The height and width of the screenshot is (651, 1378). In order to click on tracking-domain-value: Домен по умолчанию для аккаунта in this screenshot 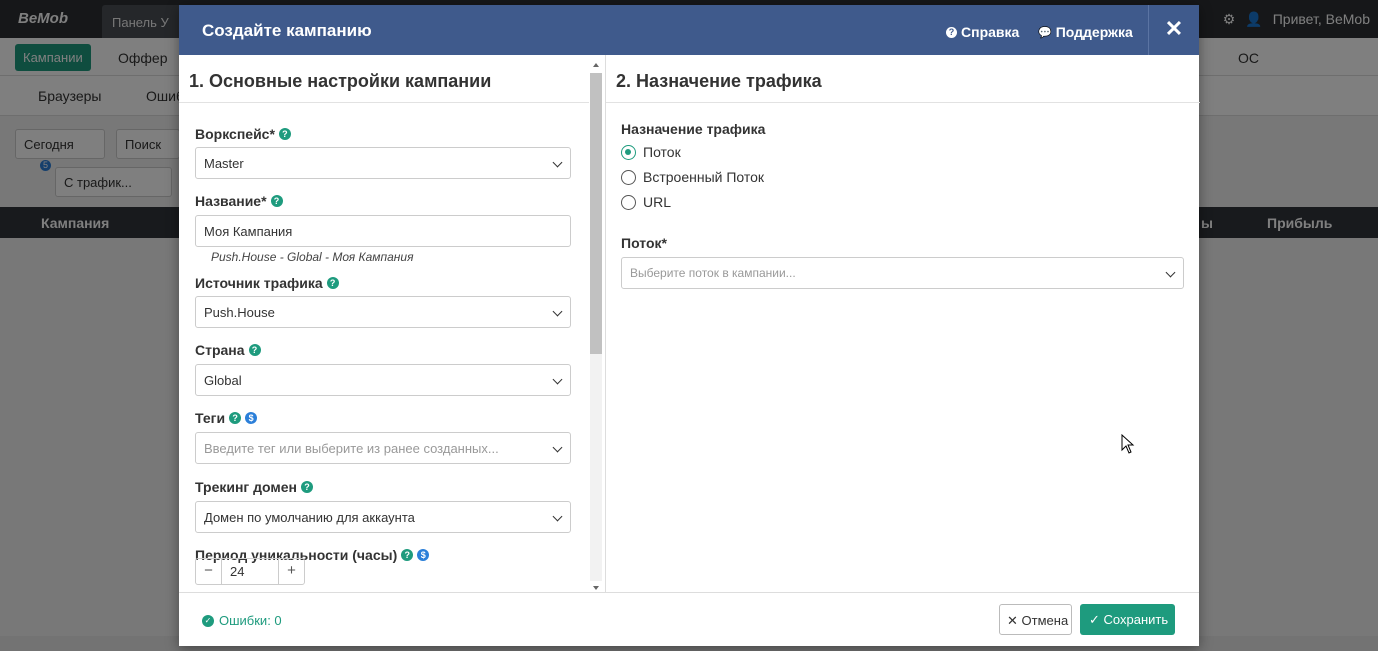, I will do `click(309, 517)`.